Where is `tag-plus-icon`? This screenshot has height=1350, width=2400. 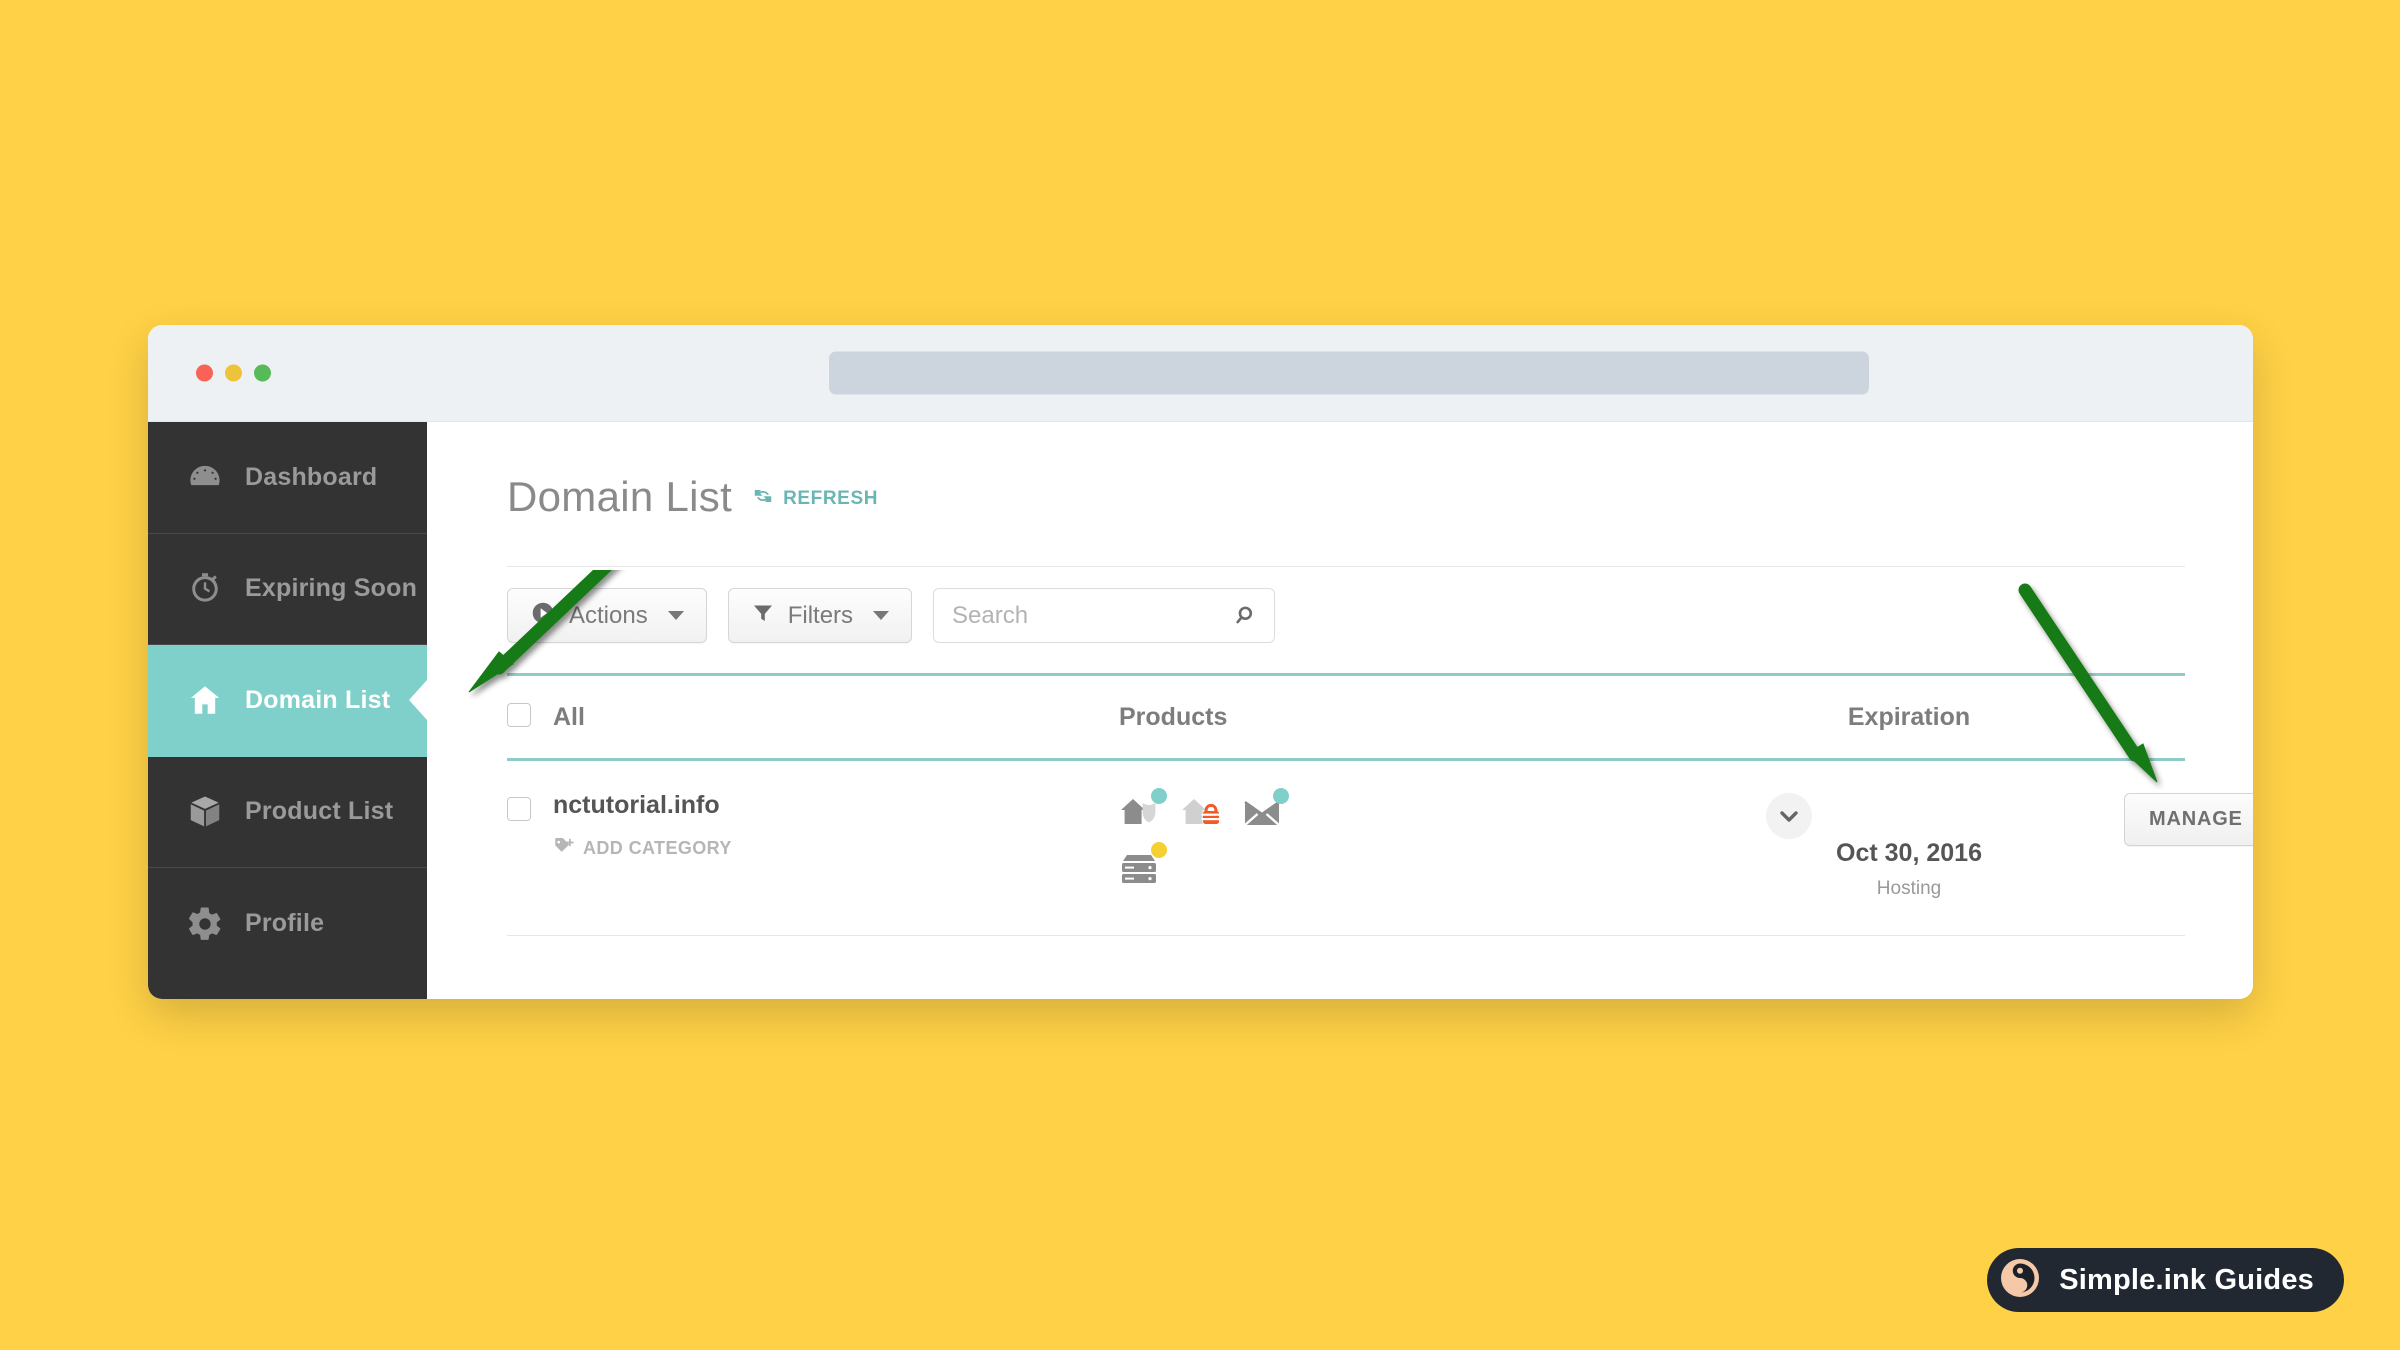
tag-plus-icon is located at coordinates (564, 848).